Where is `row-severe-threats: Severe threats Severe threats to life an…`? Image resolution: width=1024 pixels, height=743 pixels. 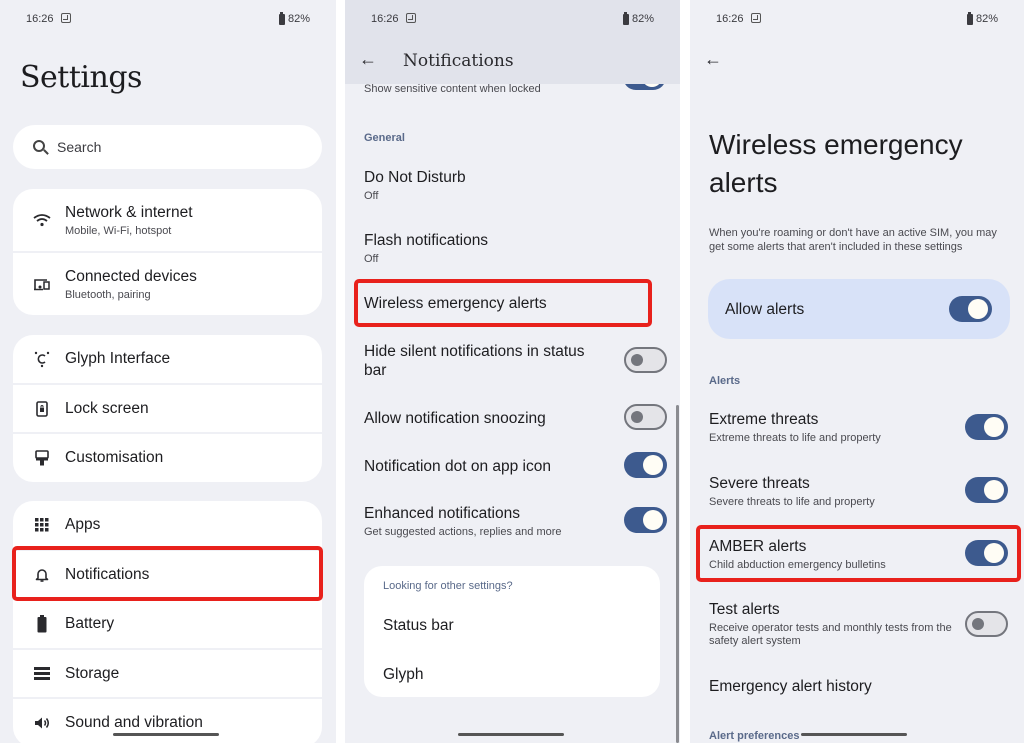
row-severe-threats: Severe threats Severe threats to life an… is located at coordinates (792, 491).